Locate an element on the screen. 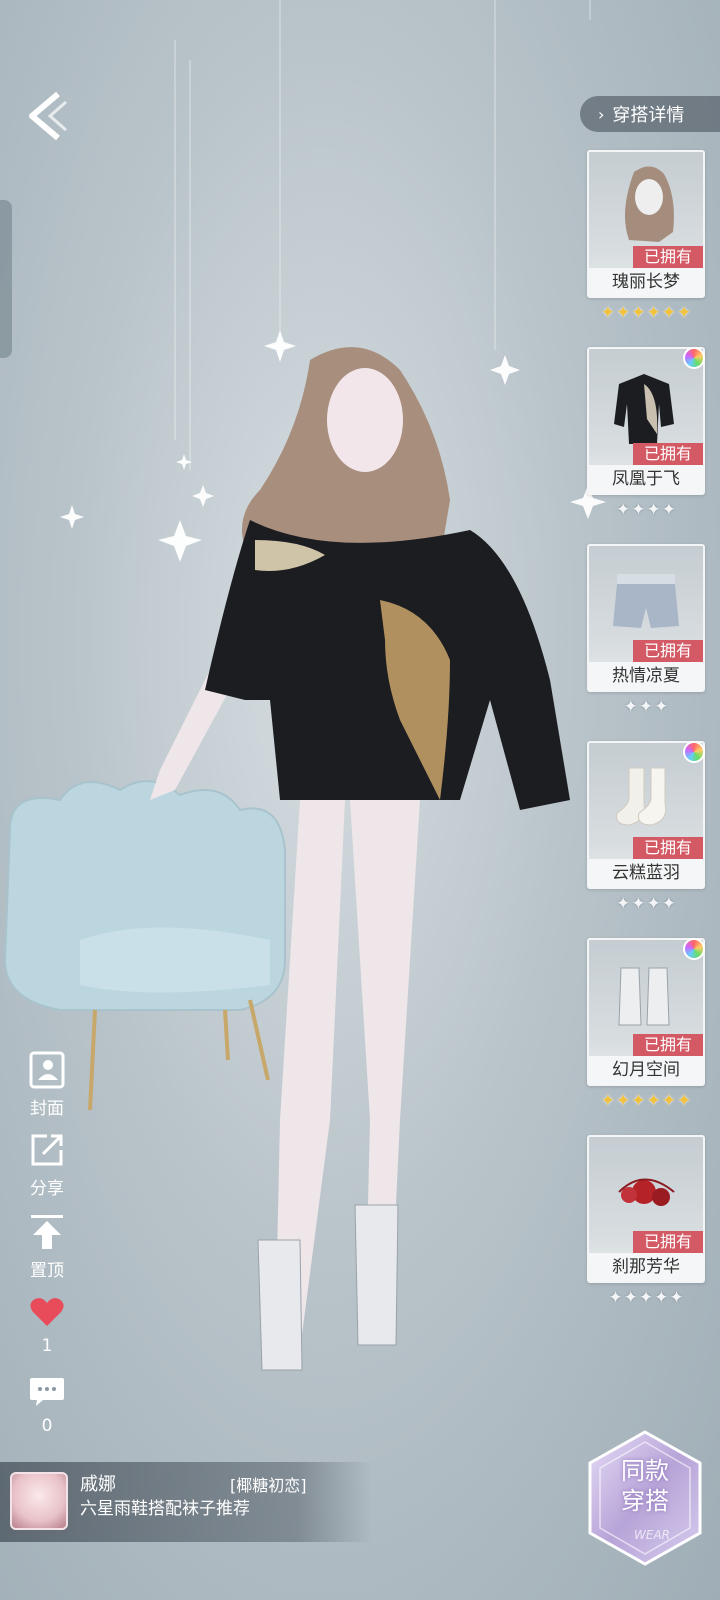 The height and width of the screenshot is (1600, 720). item-name: 热情凉夏 is located at coordinates (646, 676).